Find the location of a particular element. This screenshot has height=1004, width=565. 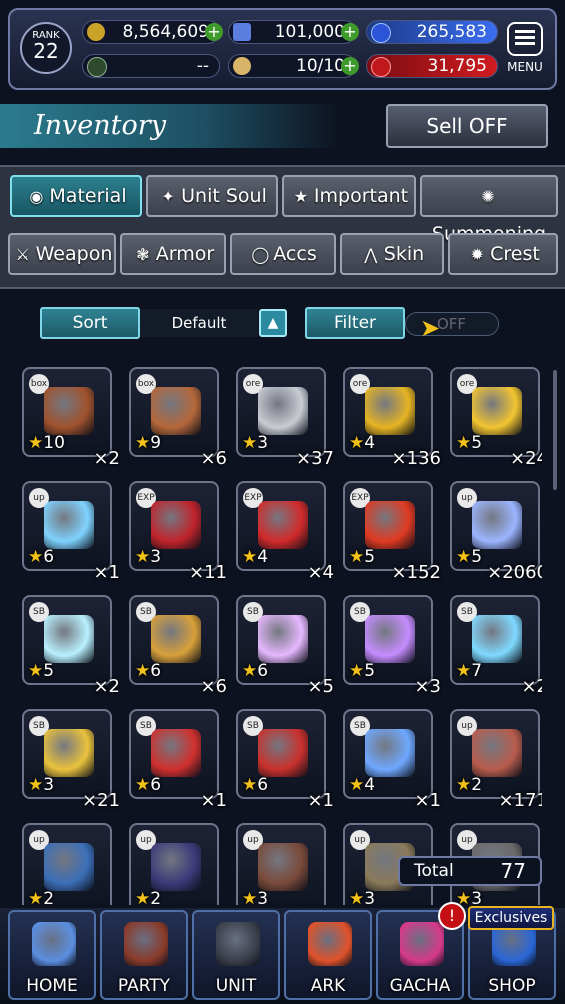

item-slot: EXP ★5 ×152 is located at coordinates (392, 532).